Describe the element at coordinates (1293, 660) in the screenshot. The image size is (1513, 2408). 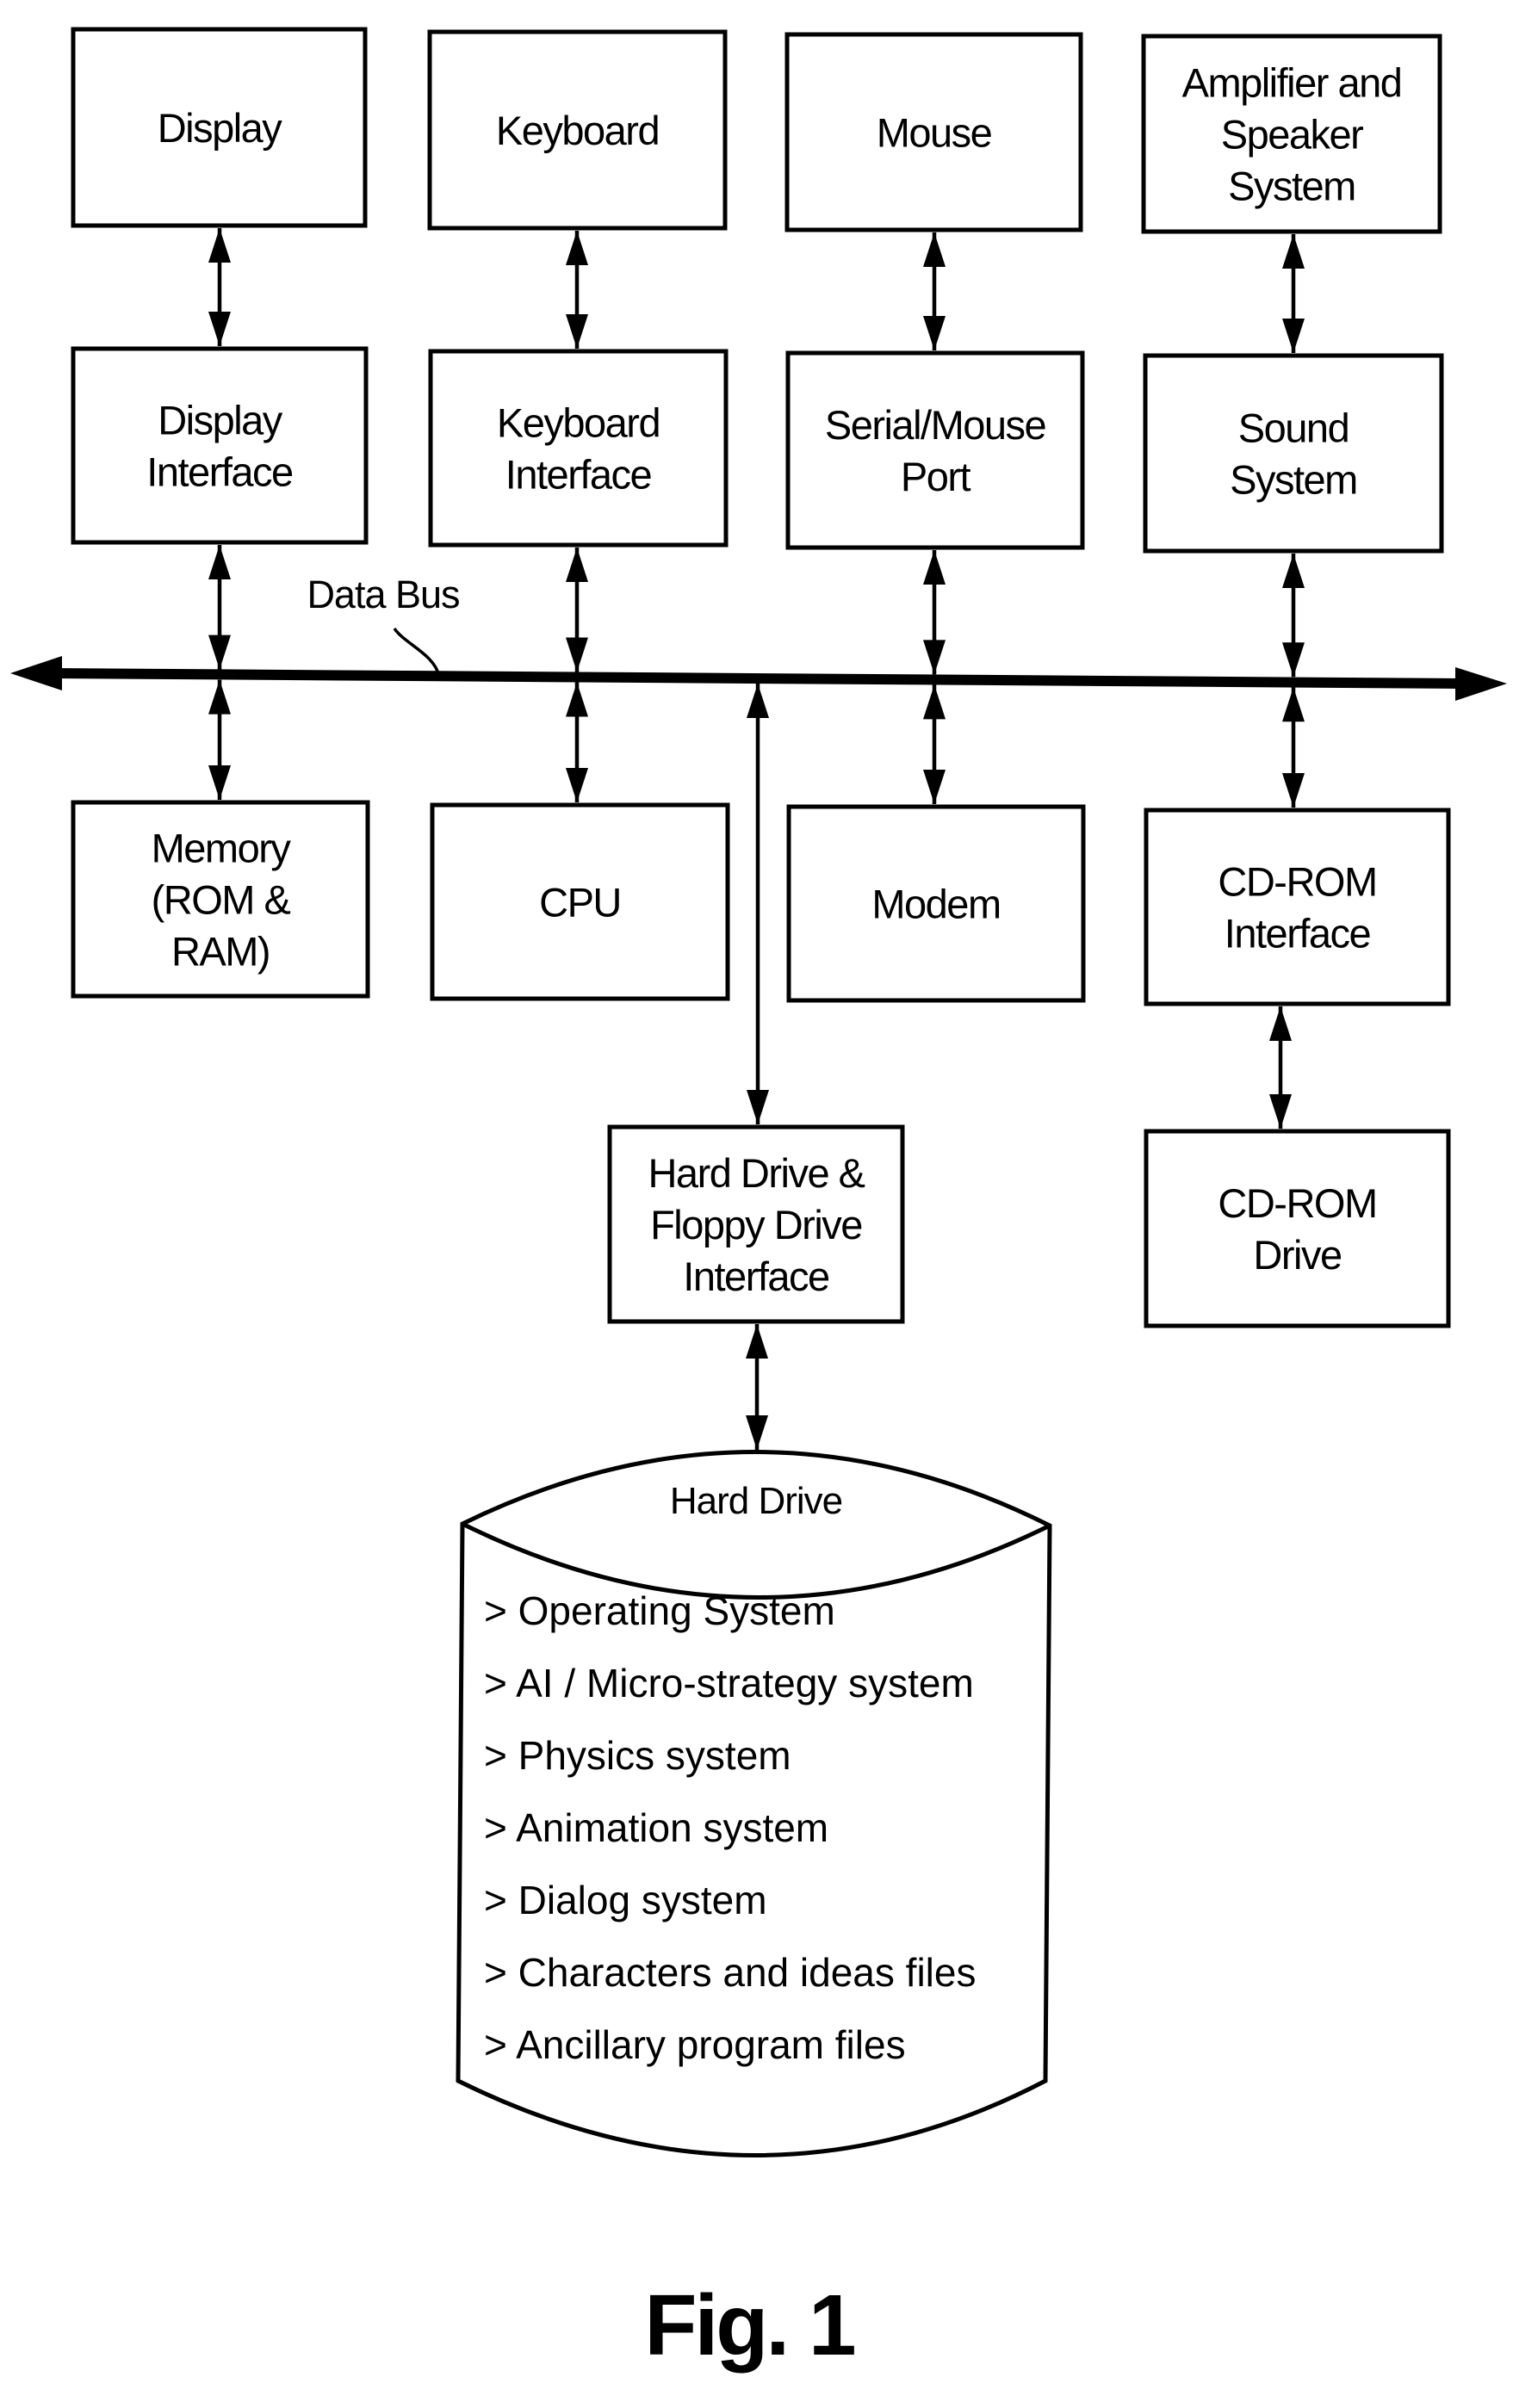
I see `connector-sound-system-to-bus-arrowhead-down` at that location.